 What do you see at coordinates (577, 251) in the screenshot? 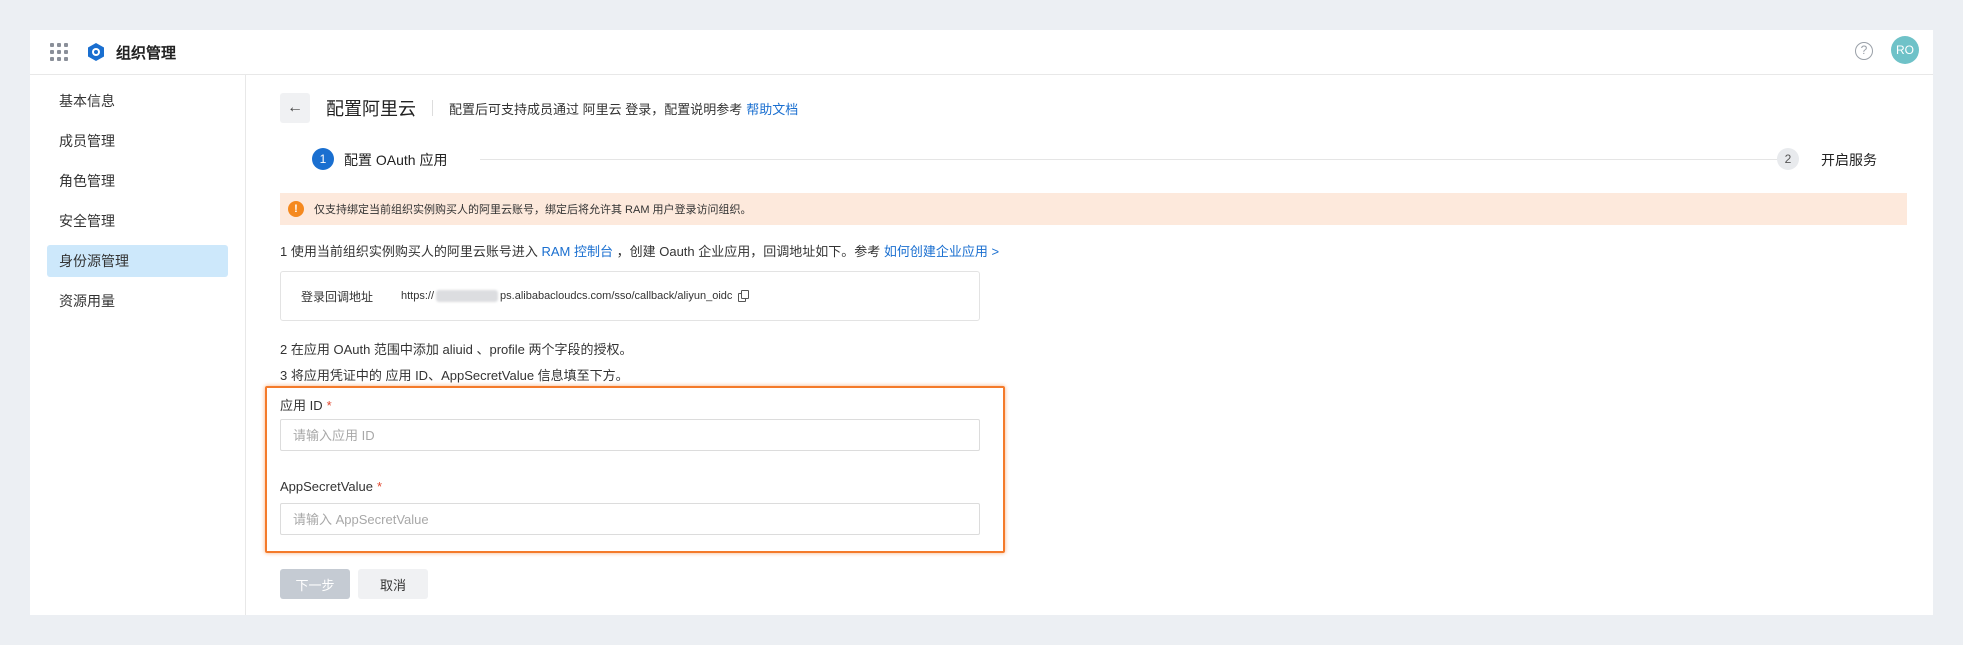
I see `ram-console-link: RAM 控制台` at bounding box center [577, 251].